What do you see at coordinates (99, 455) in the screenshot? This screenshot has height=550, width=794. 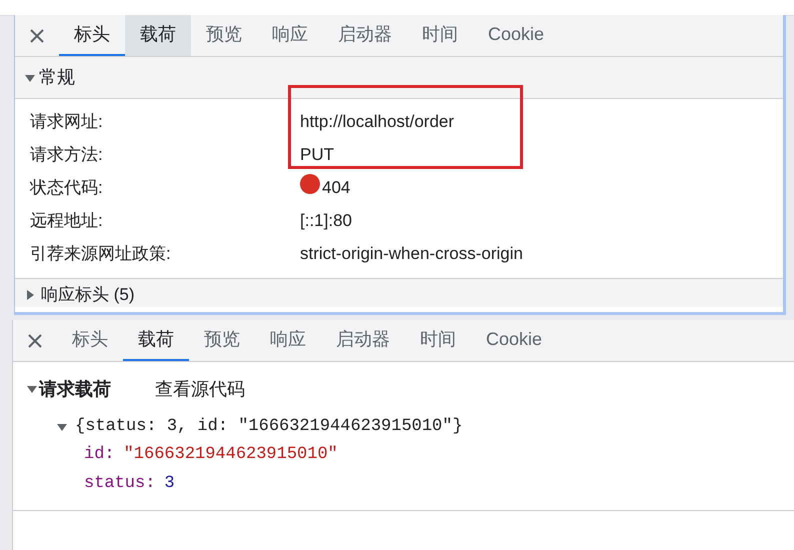 I see `property-key: id:` at bounding box center [99, 455].